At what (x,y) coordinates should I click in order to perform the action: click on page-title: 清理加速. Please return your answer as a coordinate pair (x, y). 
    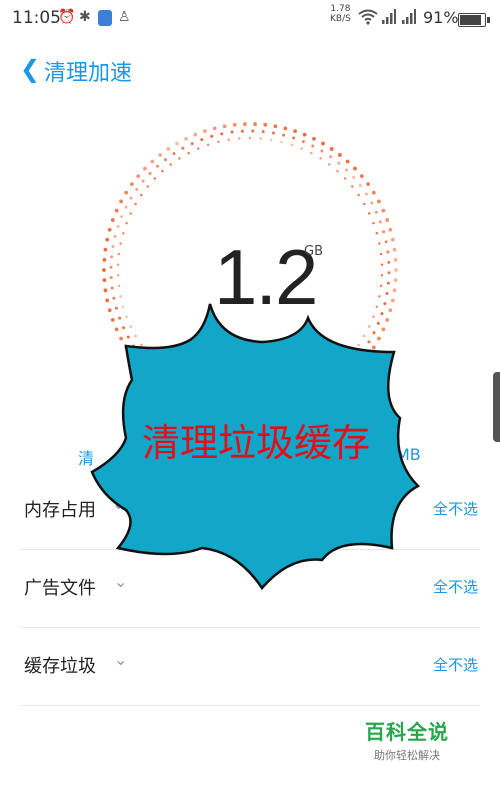
    Looking at the image, I should click on (88, 73).